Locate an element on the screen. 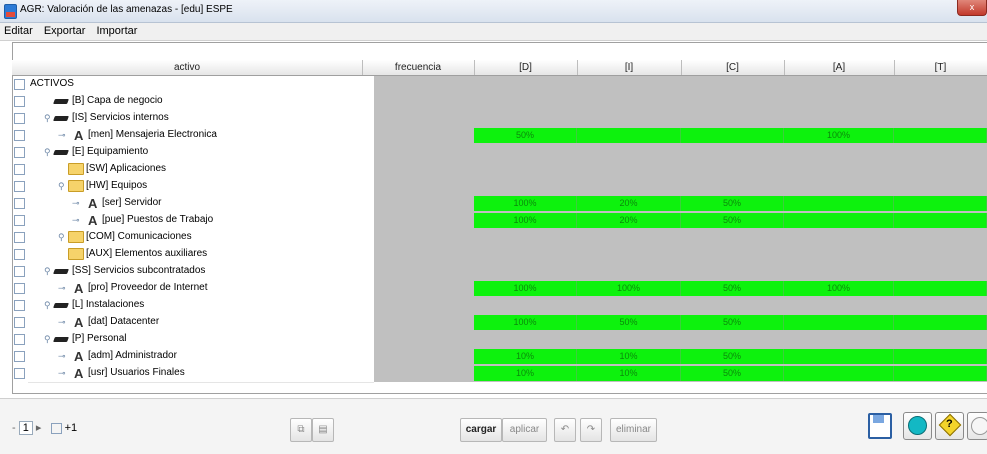 This screenshot has height=454, width=987. table-row: ⚲ [HW] Equipos is located at coordinates (499, 187).